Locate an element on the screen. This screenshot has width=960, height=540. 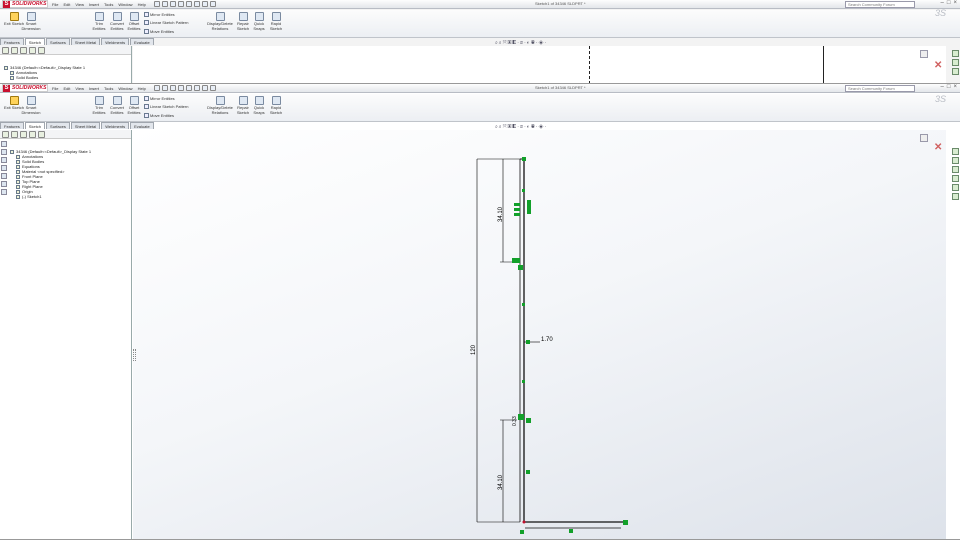
print-icon is located at coordinates (180, 4).